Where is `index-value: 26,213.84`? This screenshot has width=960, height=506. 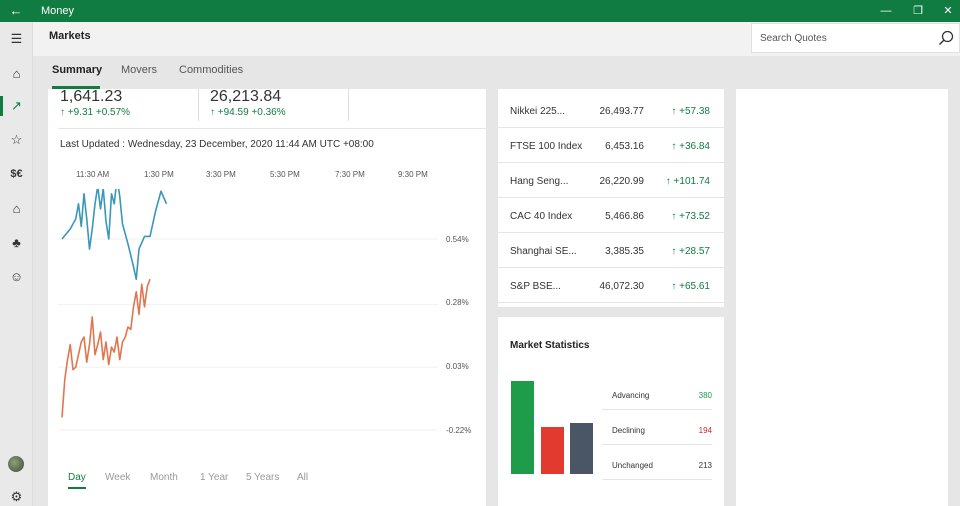
index-value: 26,213.84 is located at coordinates (246, 96).